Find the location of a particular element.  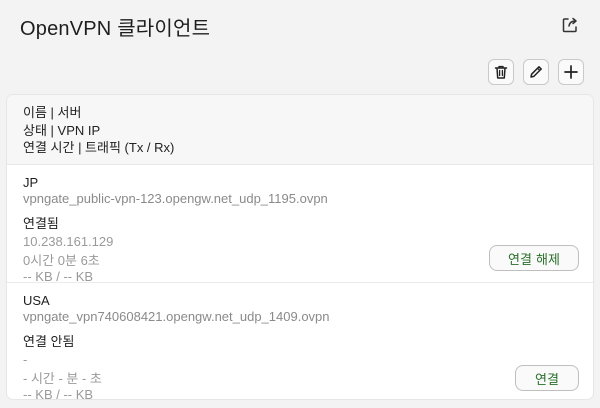

delete-button is located at coordinates (501, 72).